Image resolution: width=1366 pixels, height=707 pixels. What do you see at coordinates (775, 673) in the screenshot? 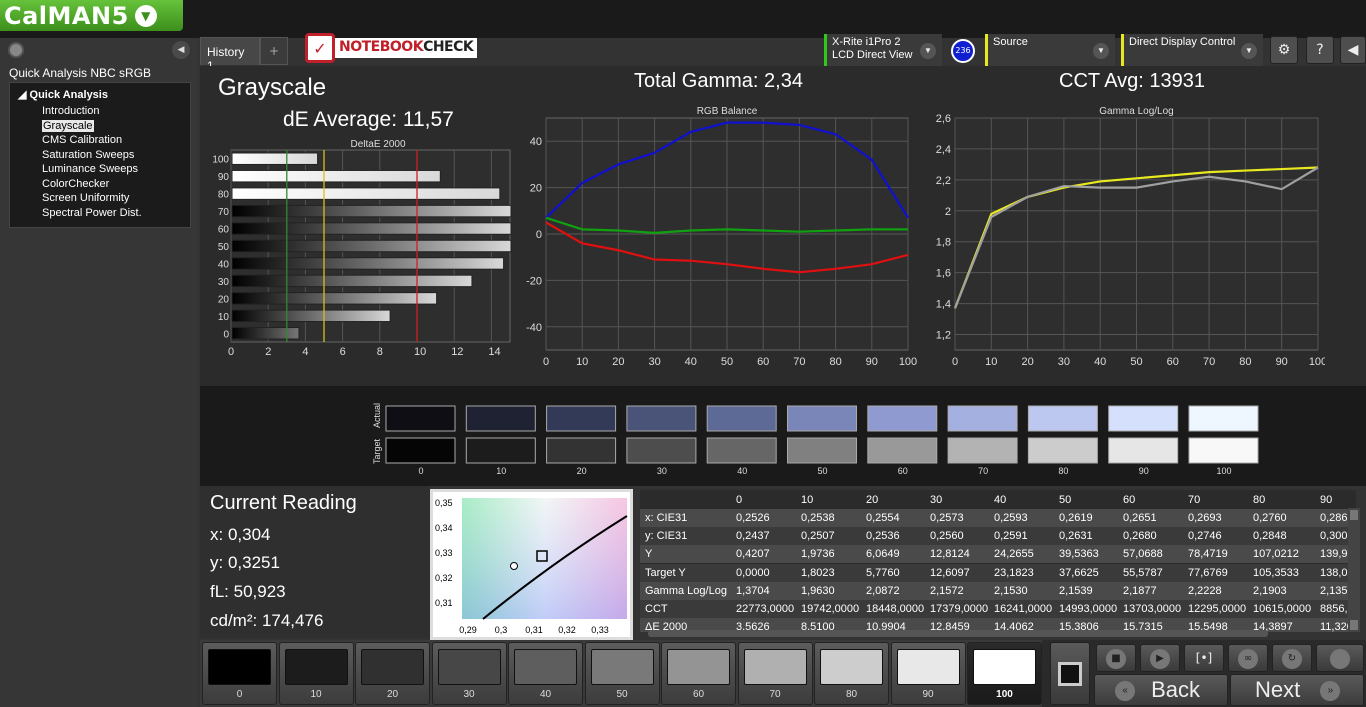
I see `patch-button-70: 70` at bounding box center [775, 673].